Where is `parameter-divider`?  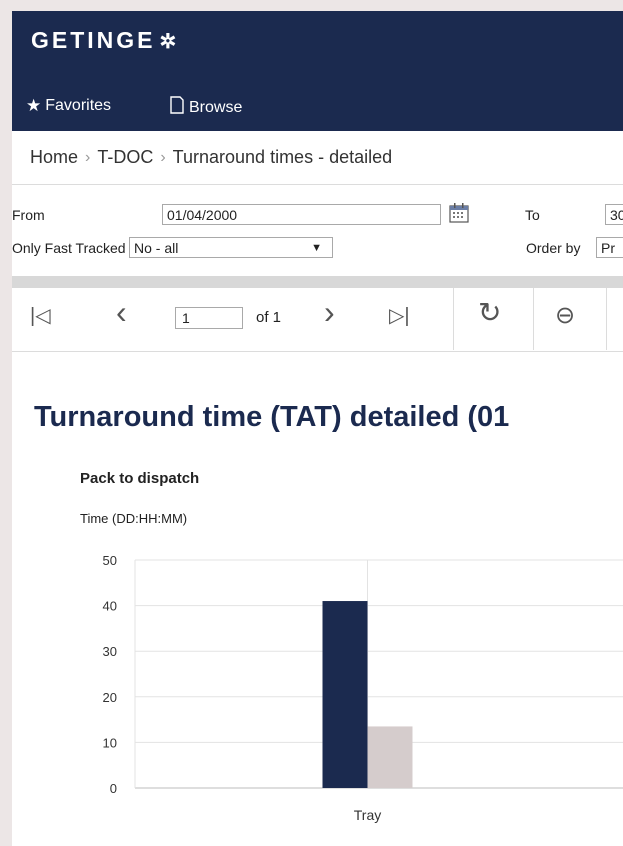 parameter-divider is located at coordinates (317, 282).